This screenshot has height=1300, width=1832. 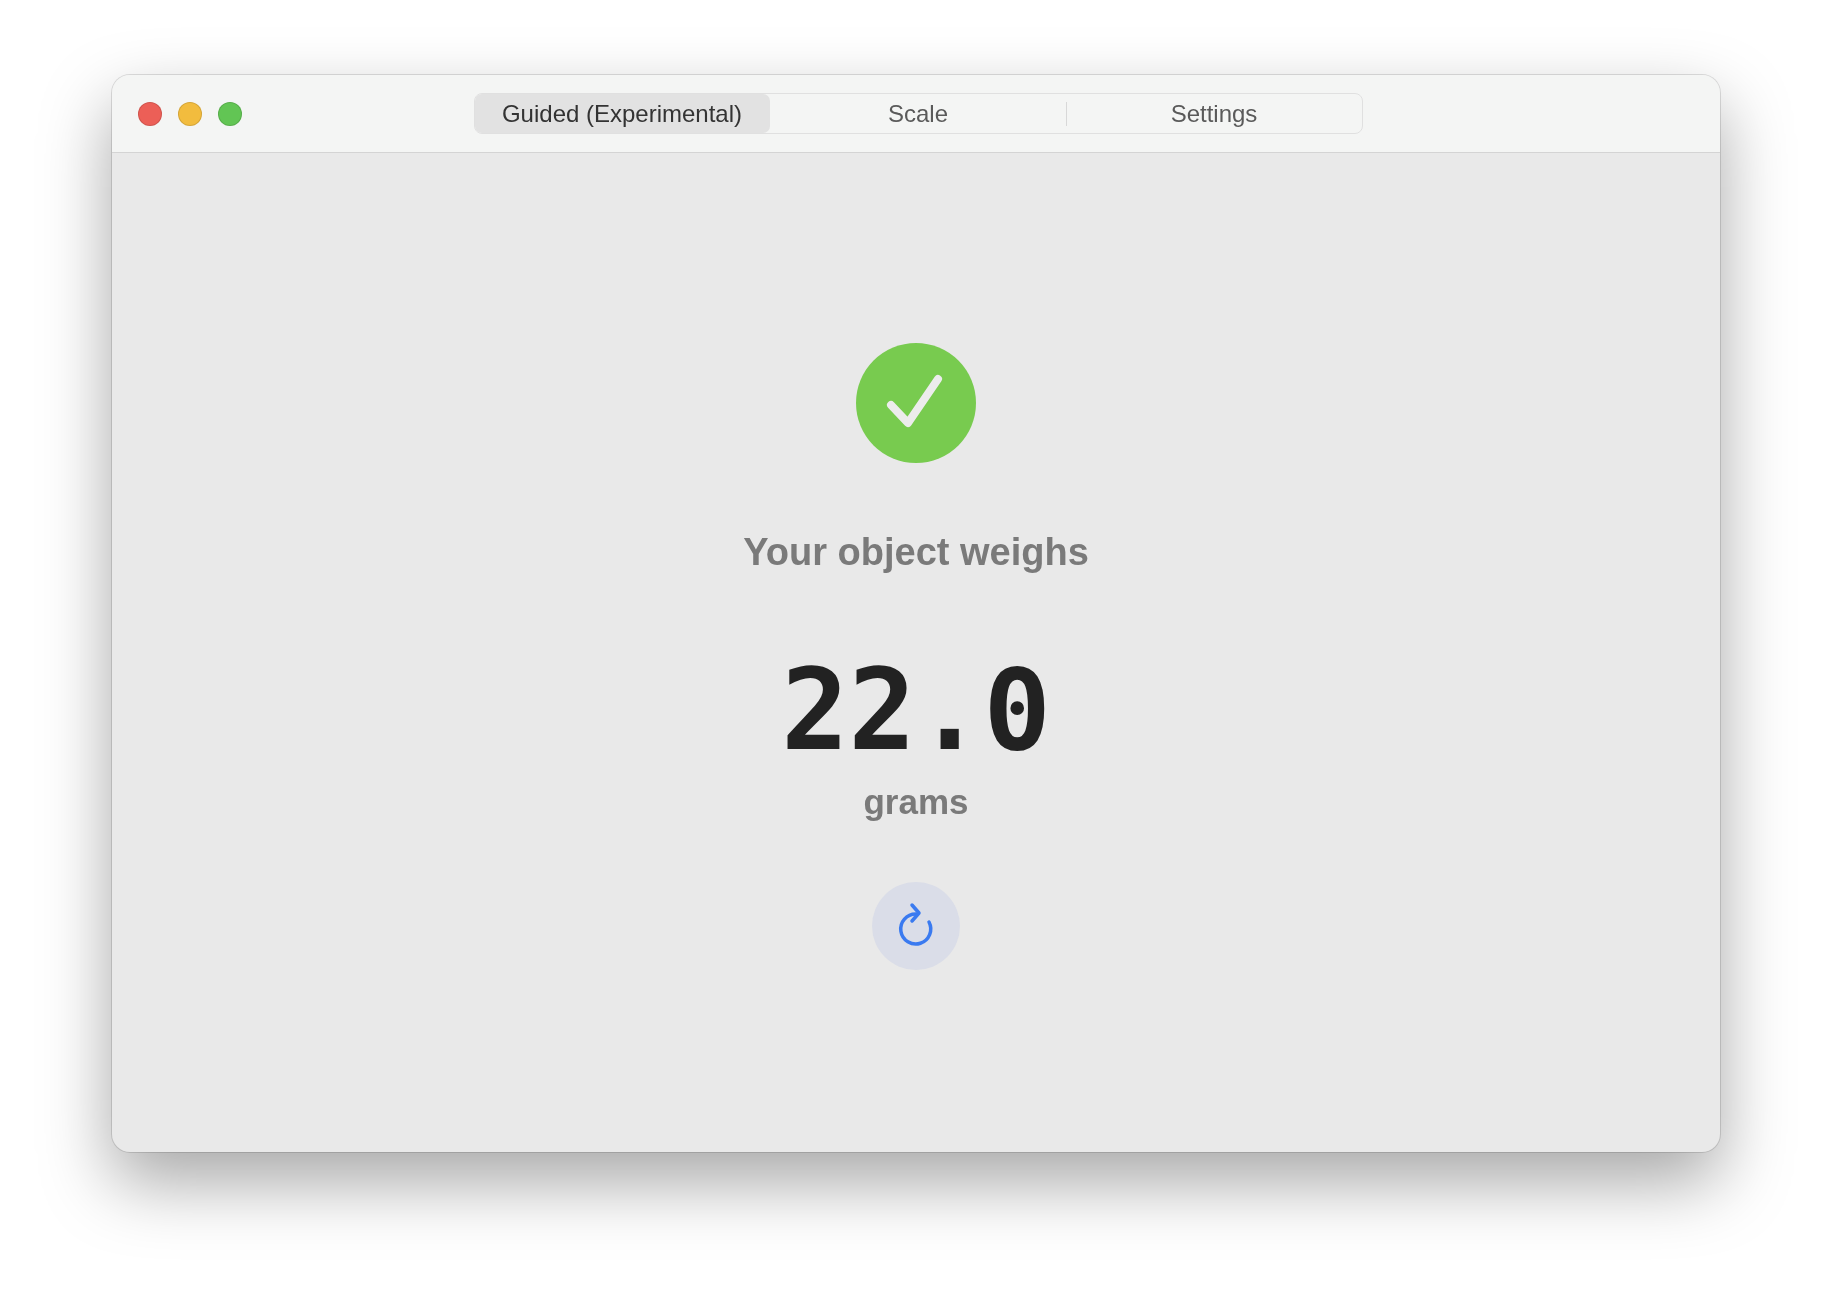 What do you see at coordinates (1214, 113) in the screenshot?
I see `tab: Settings` at bounding box center [1214, 113].